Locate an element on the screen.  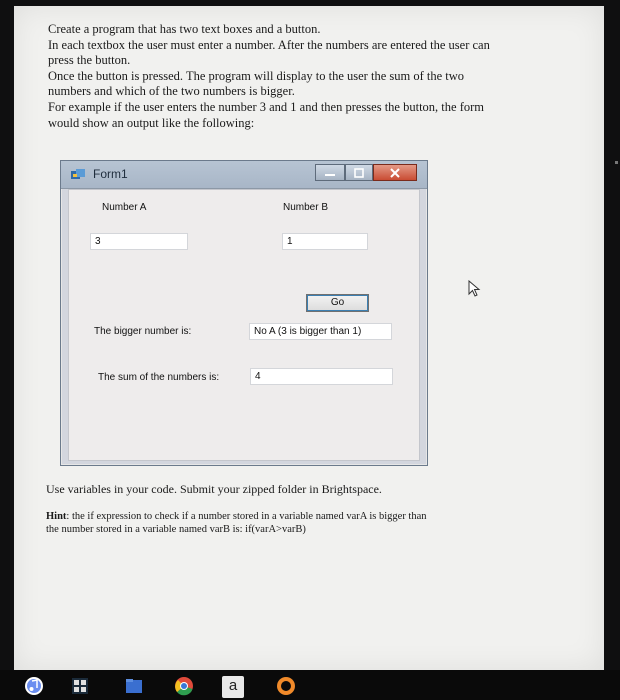
number-b-label: Number B is located at coordinates (306, 207).